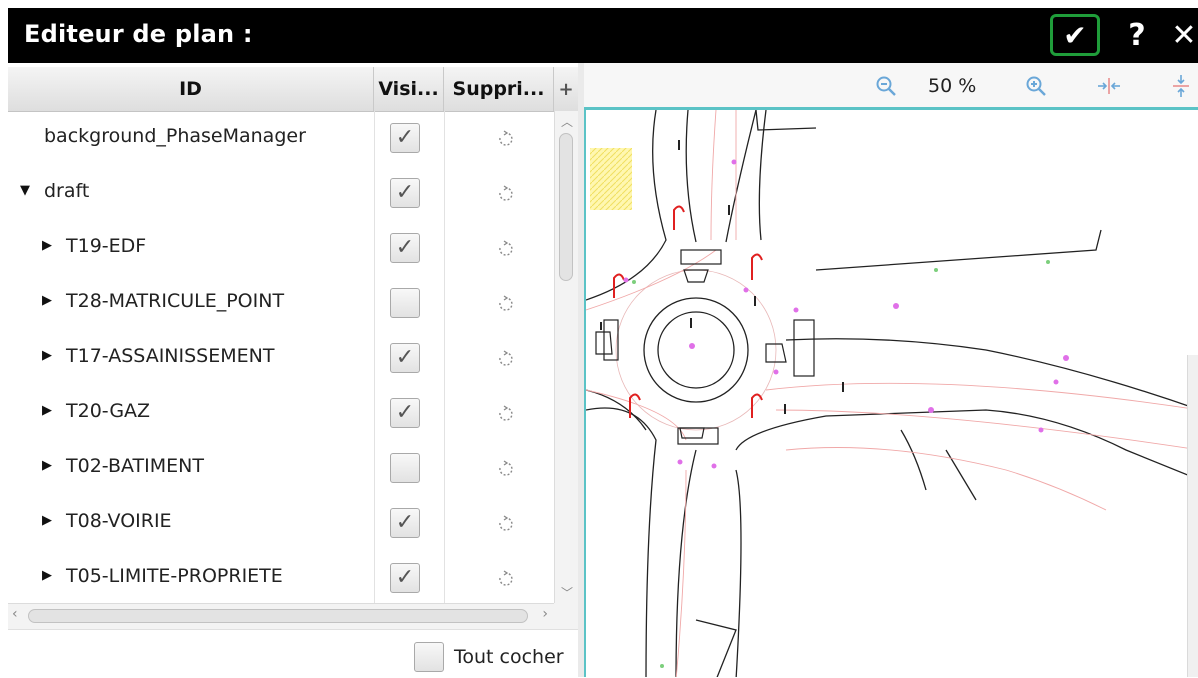  What do you see at coordinates (611, 179) in the screenshot?
I see `map-building` at bounding box center [611, 179].